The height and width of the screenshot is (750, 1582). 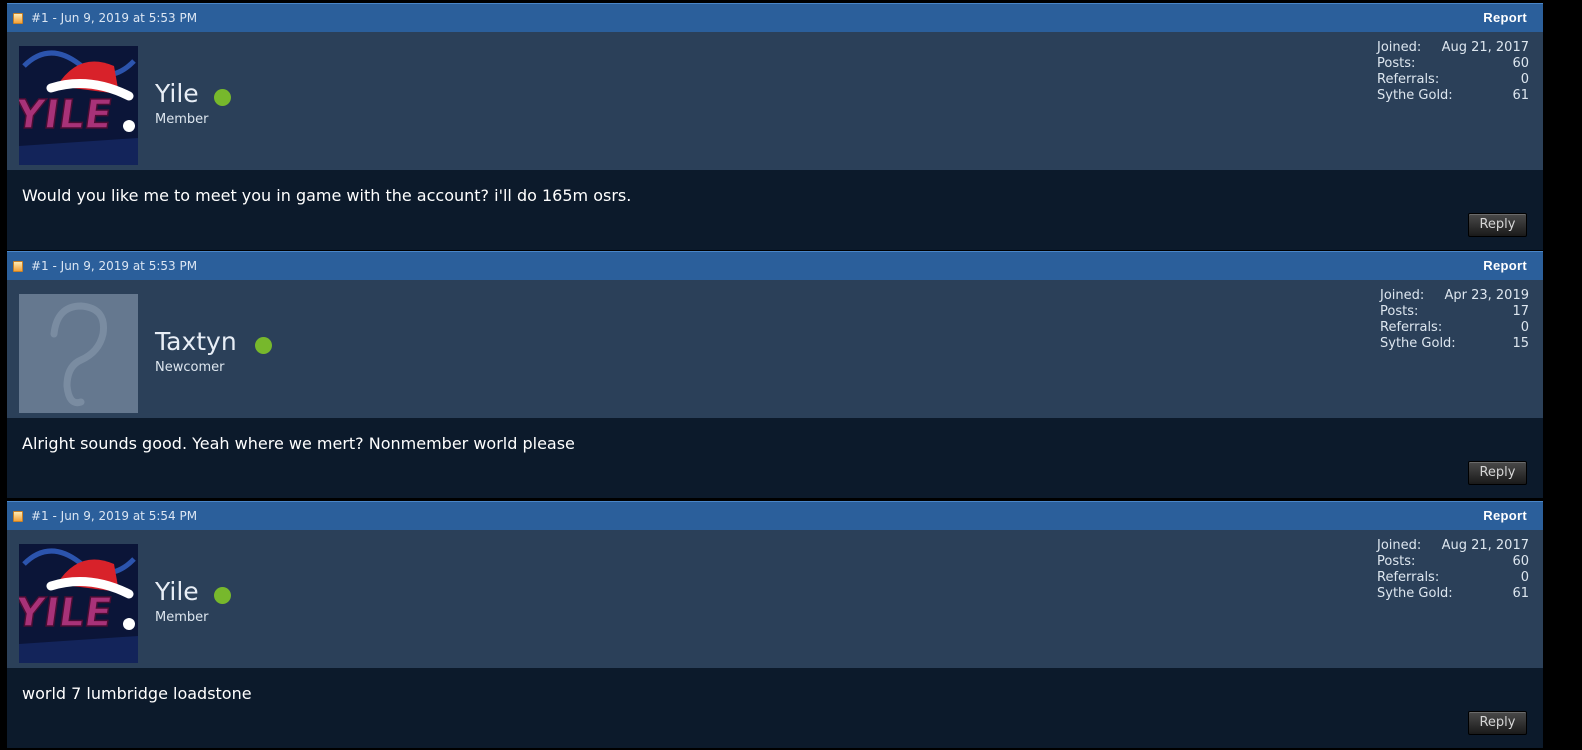 I want to click on stat-row: Posts: 17, so click(x=1454, y=312).